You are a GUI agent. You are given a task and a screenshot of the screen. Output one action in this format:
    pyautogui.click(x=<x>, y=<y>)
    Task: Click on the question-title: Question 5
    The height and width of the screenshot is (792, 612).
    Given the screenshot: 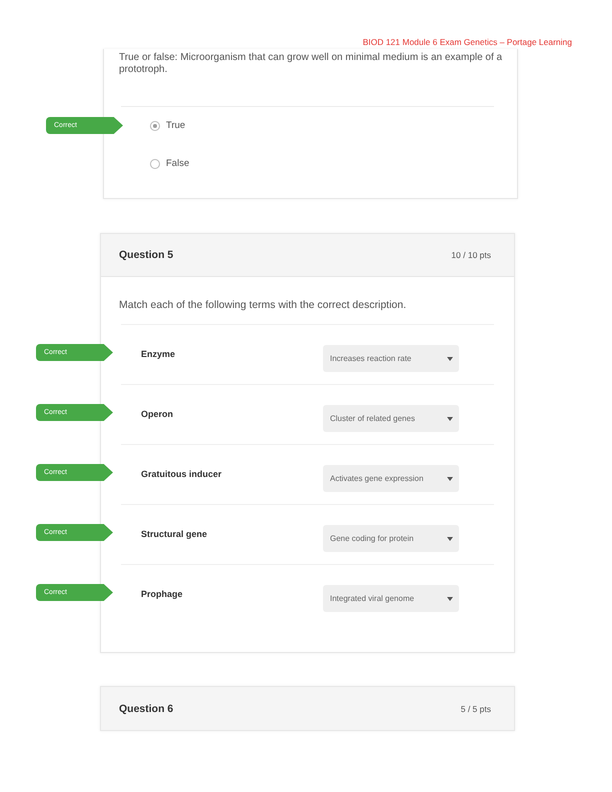 What is the action you would take?
    pyautogui.click(x=146, y=255)
    